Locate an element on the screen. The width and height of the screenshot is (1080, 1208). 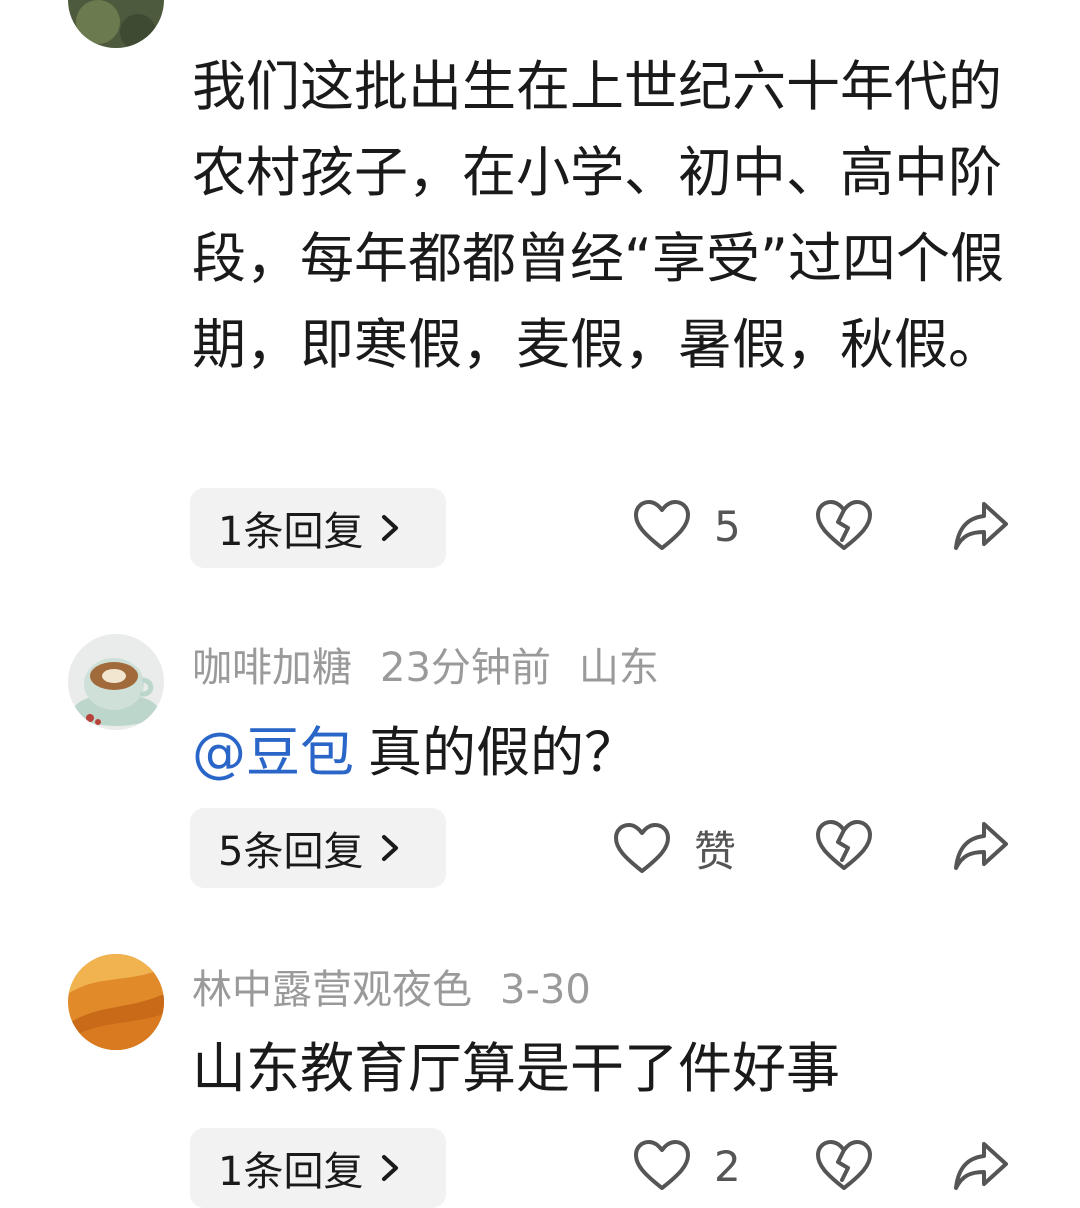
reply-count-label: 5条回复 is located at coordinates (291, 852).